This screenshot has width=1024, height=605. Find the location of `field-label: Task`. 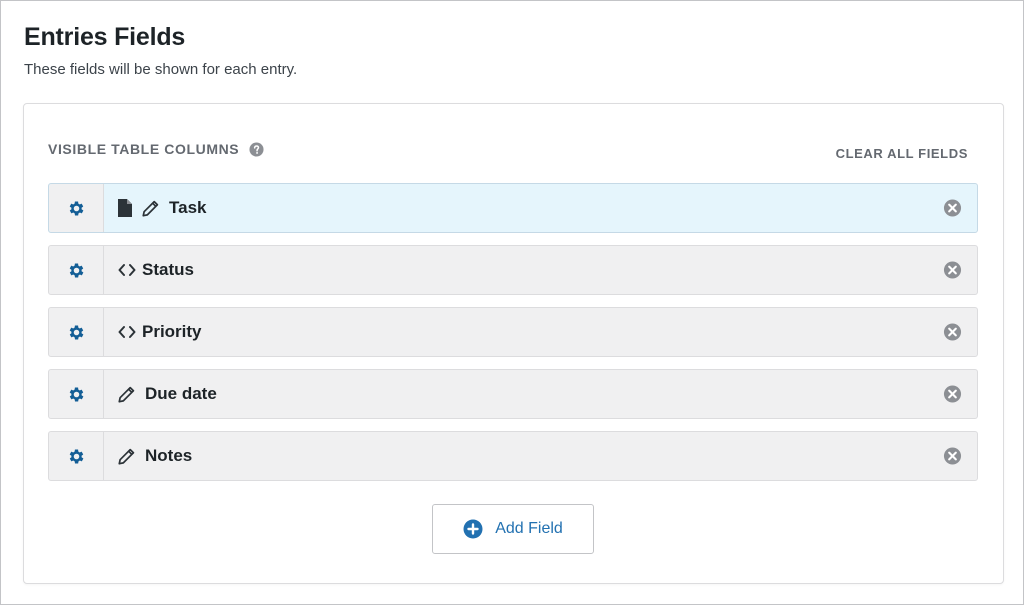

field-label: Task is located at coordinates (188, 207).